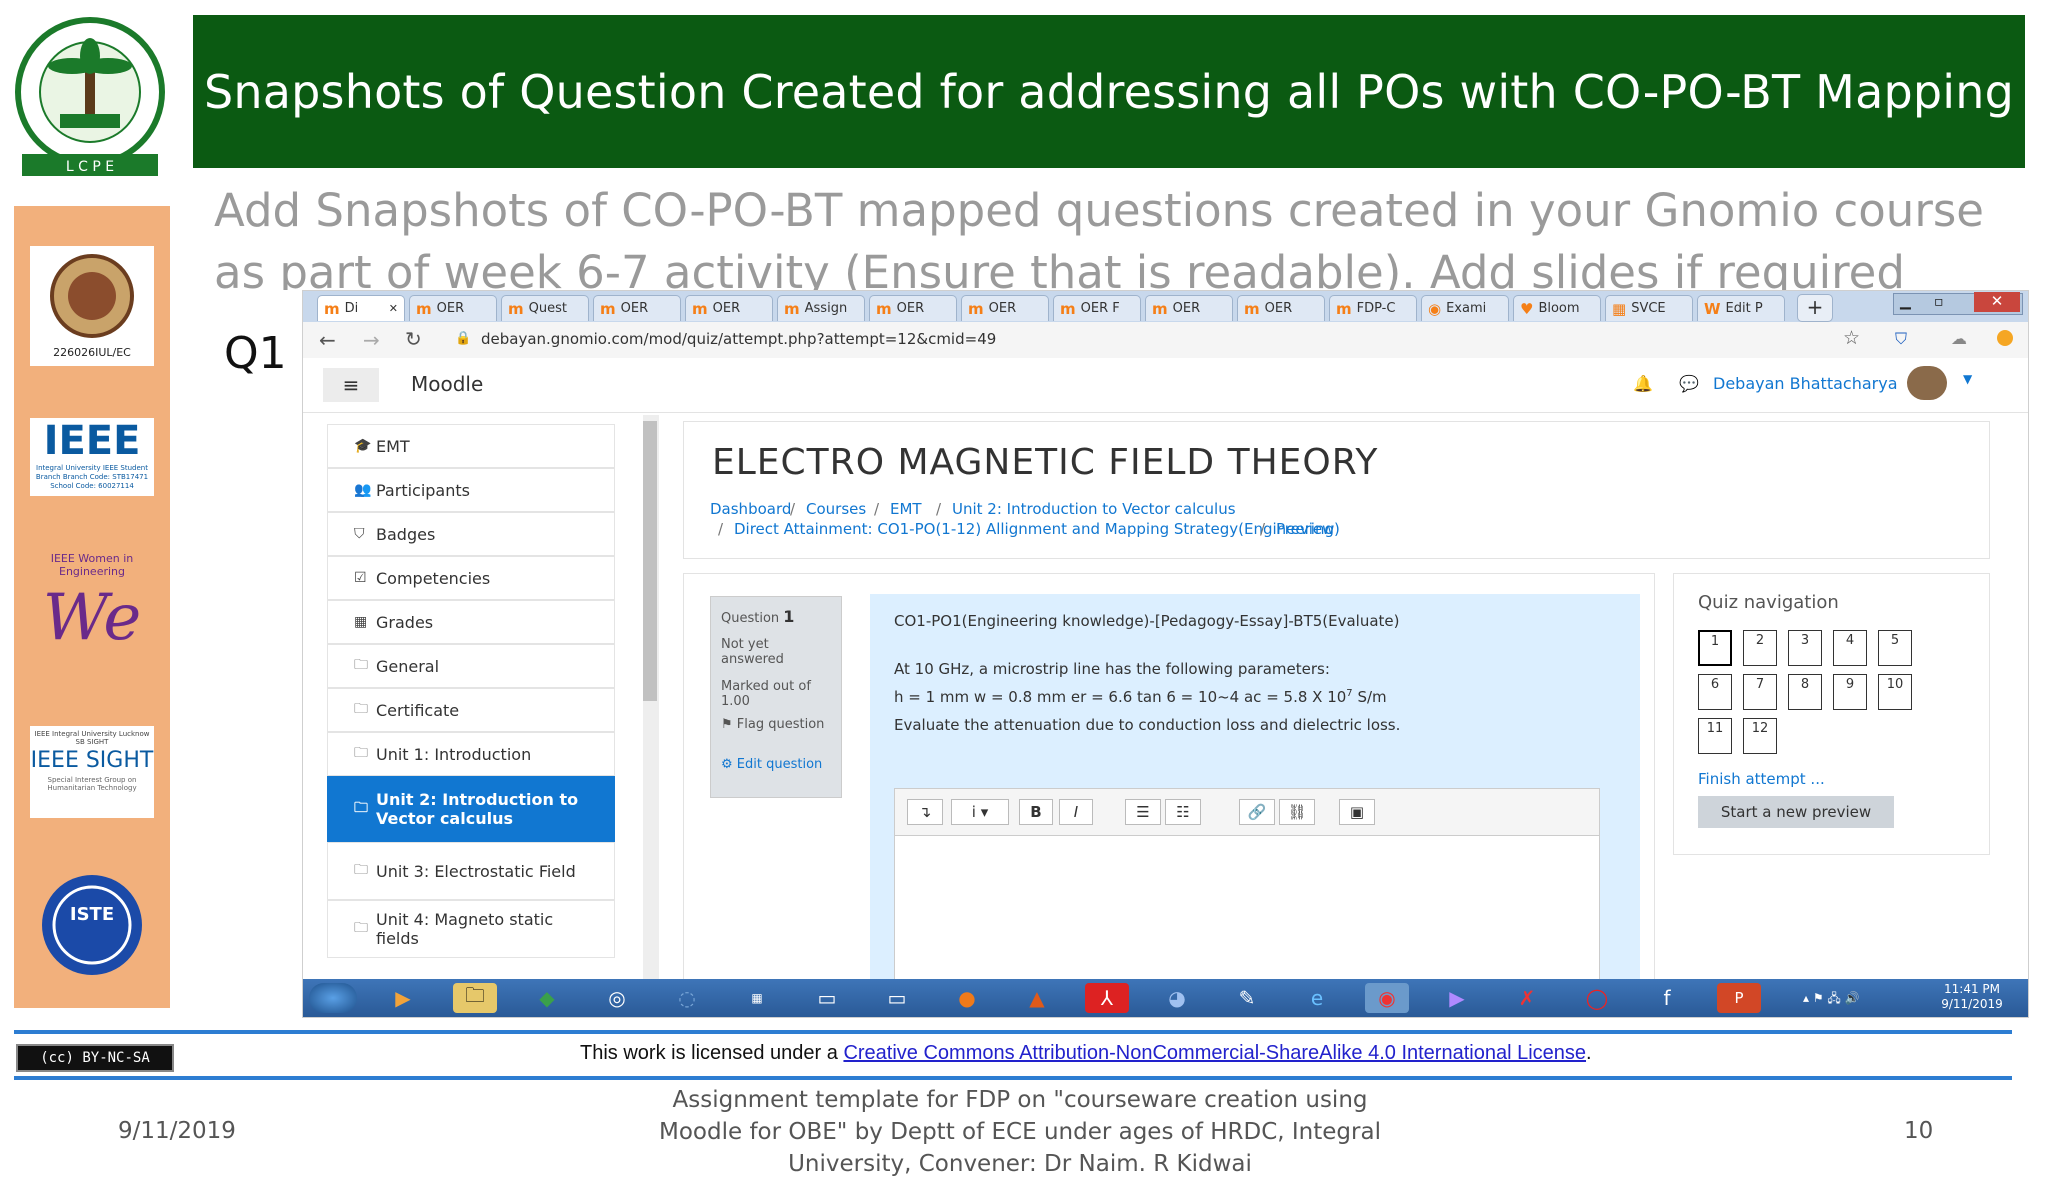  What do you see at coordinates (351, 385) in the screenshot?
I see `menu-toggle-icon: ≡` at bounding box center [351, 385].